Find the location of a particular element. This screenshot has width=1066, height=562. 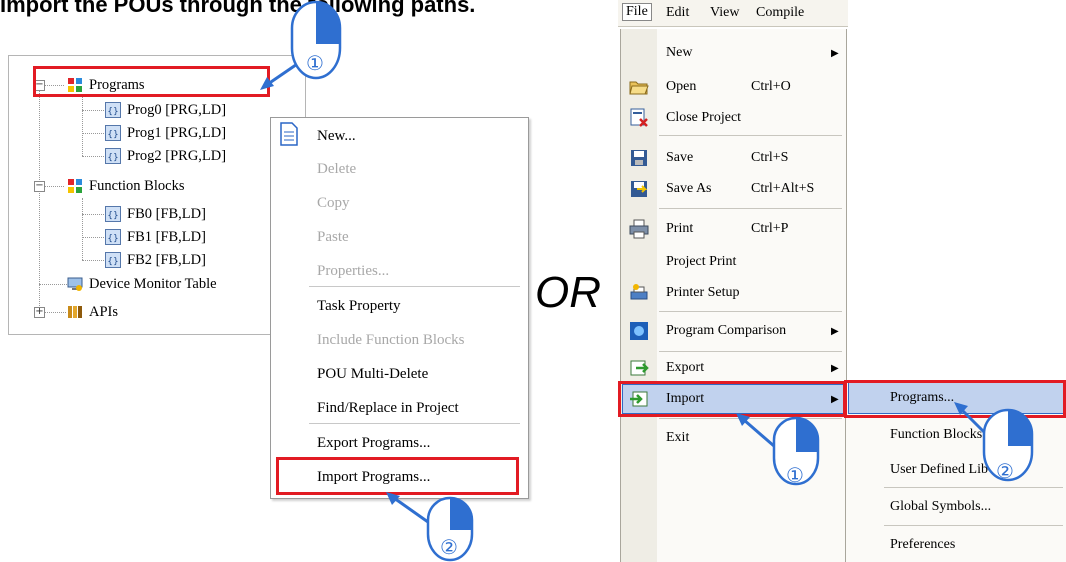

file-menu-open: Open is located at coordinates (681, 87).